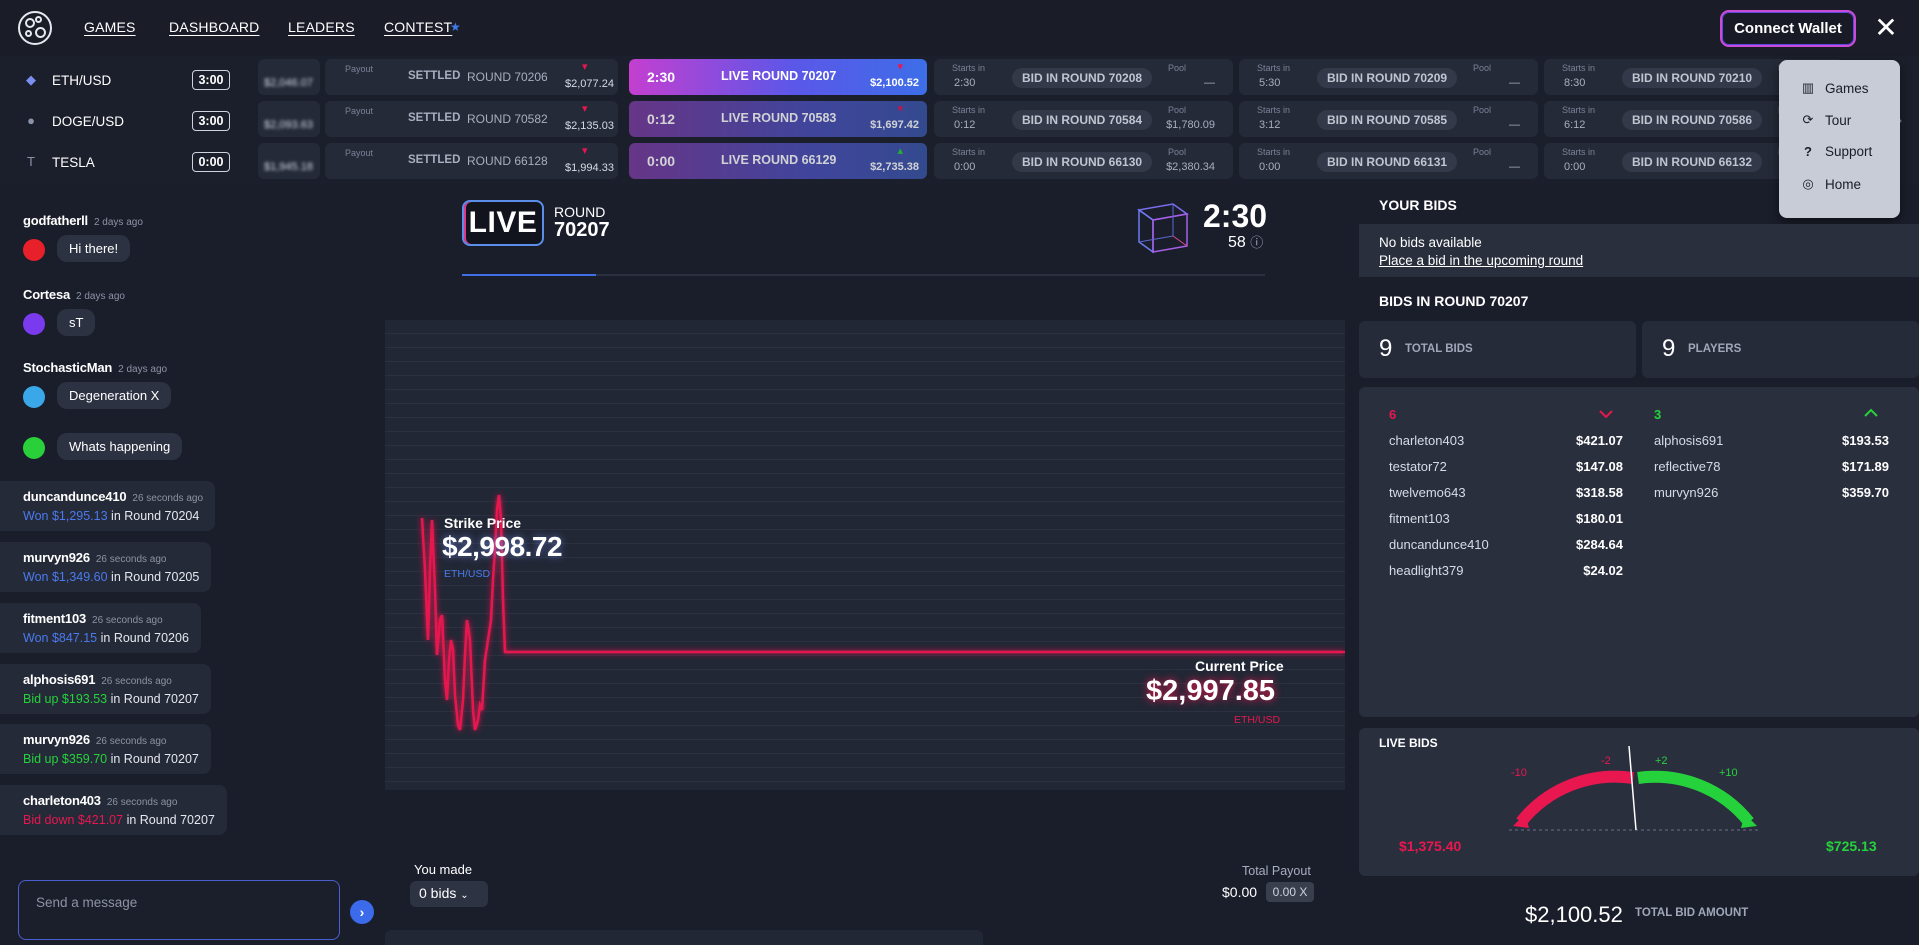 This screenshot has height=945, width=1919. What do you see at coordinates (507, 119) in the screenshot?
I see `settled-round: ROUND 70582` at bounding box center [507, 119].